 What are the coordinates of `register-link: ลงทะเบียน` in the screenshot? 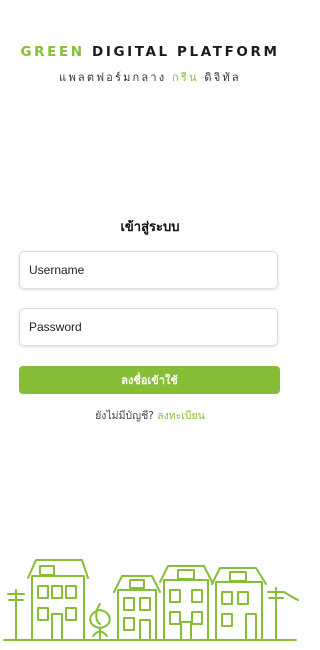 It's located at (181, 416).